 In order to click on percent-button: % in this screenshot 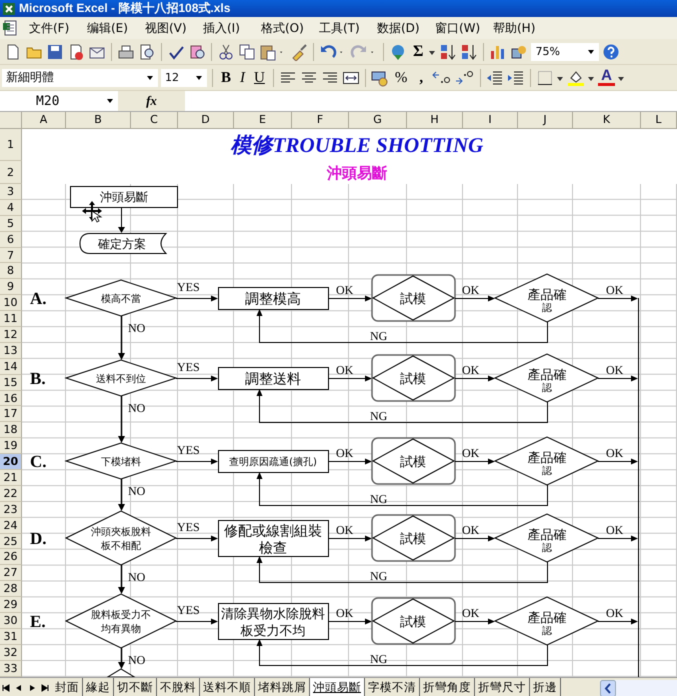, I will do `click(401, 77)`.